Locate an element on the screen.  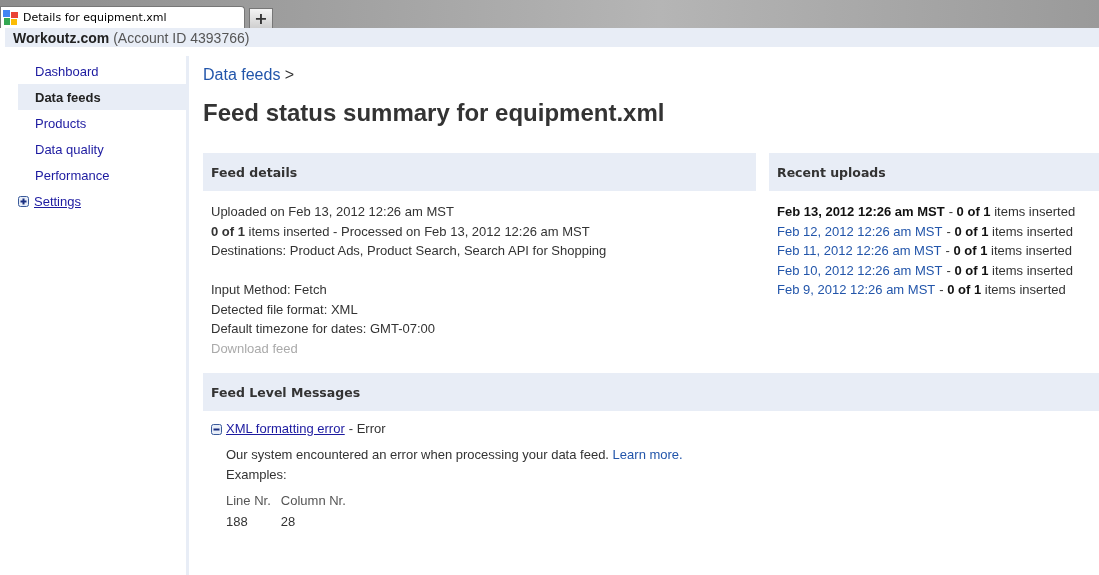
section-header: Feed Level Messages is located at coordinates (651, 392).